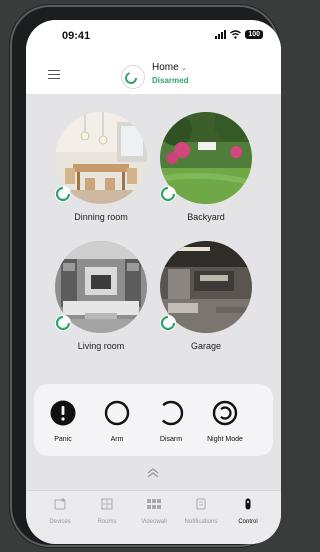 This screenshot has width=320, height=552. Describe the element at coordinates (101, 346) in the screenshot. I see `room-label: Living room` at that location.